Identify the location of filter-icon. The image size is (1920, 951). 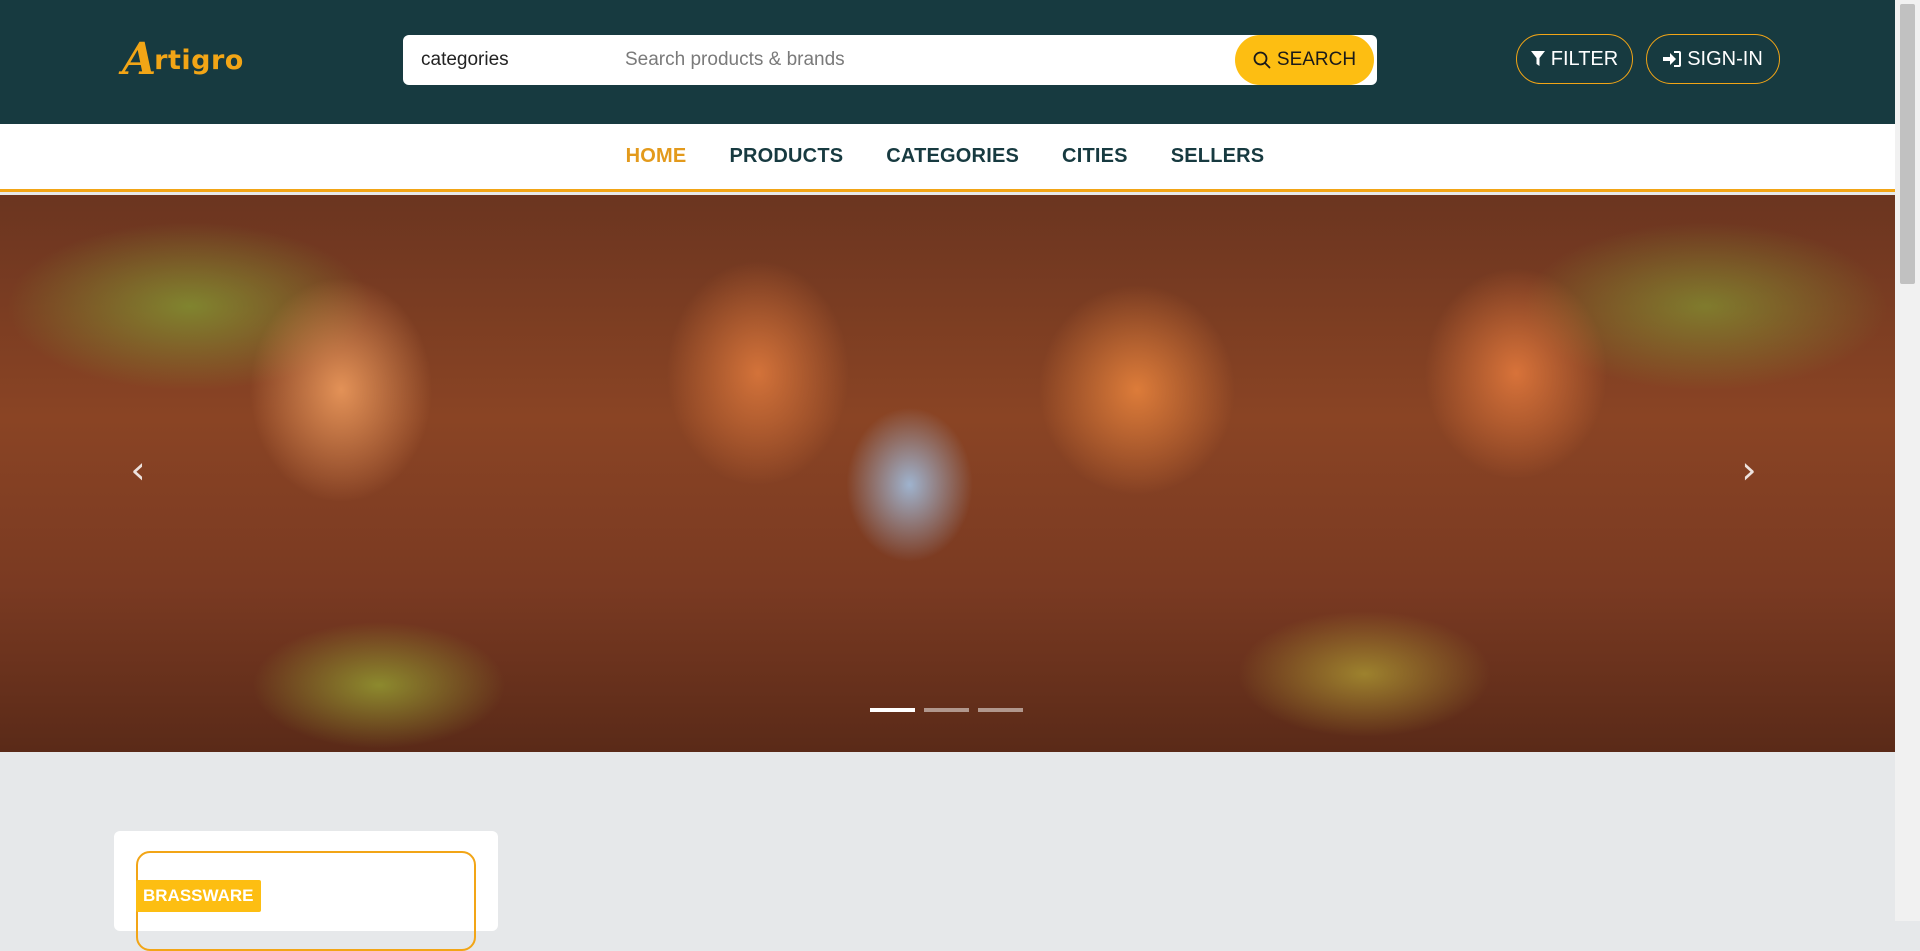
(1537, 58).